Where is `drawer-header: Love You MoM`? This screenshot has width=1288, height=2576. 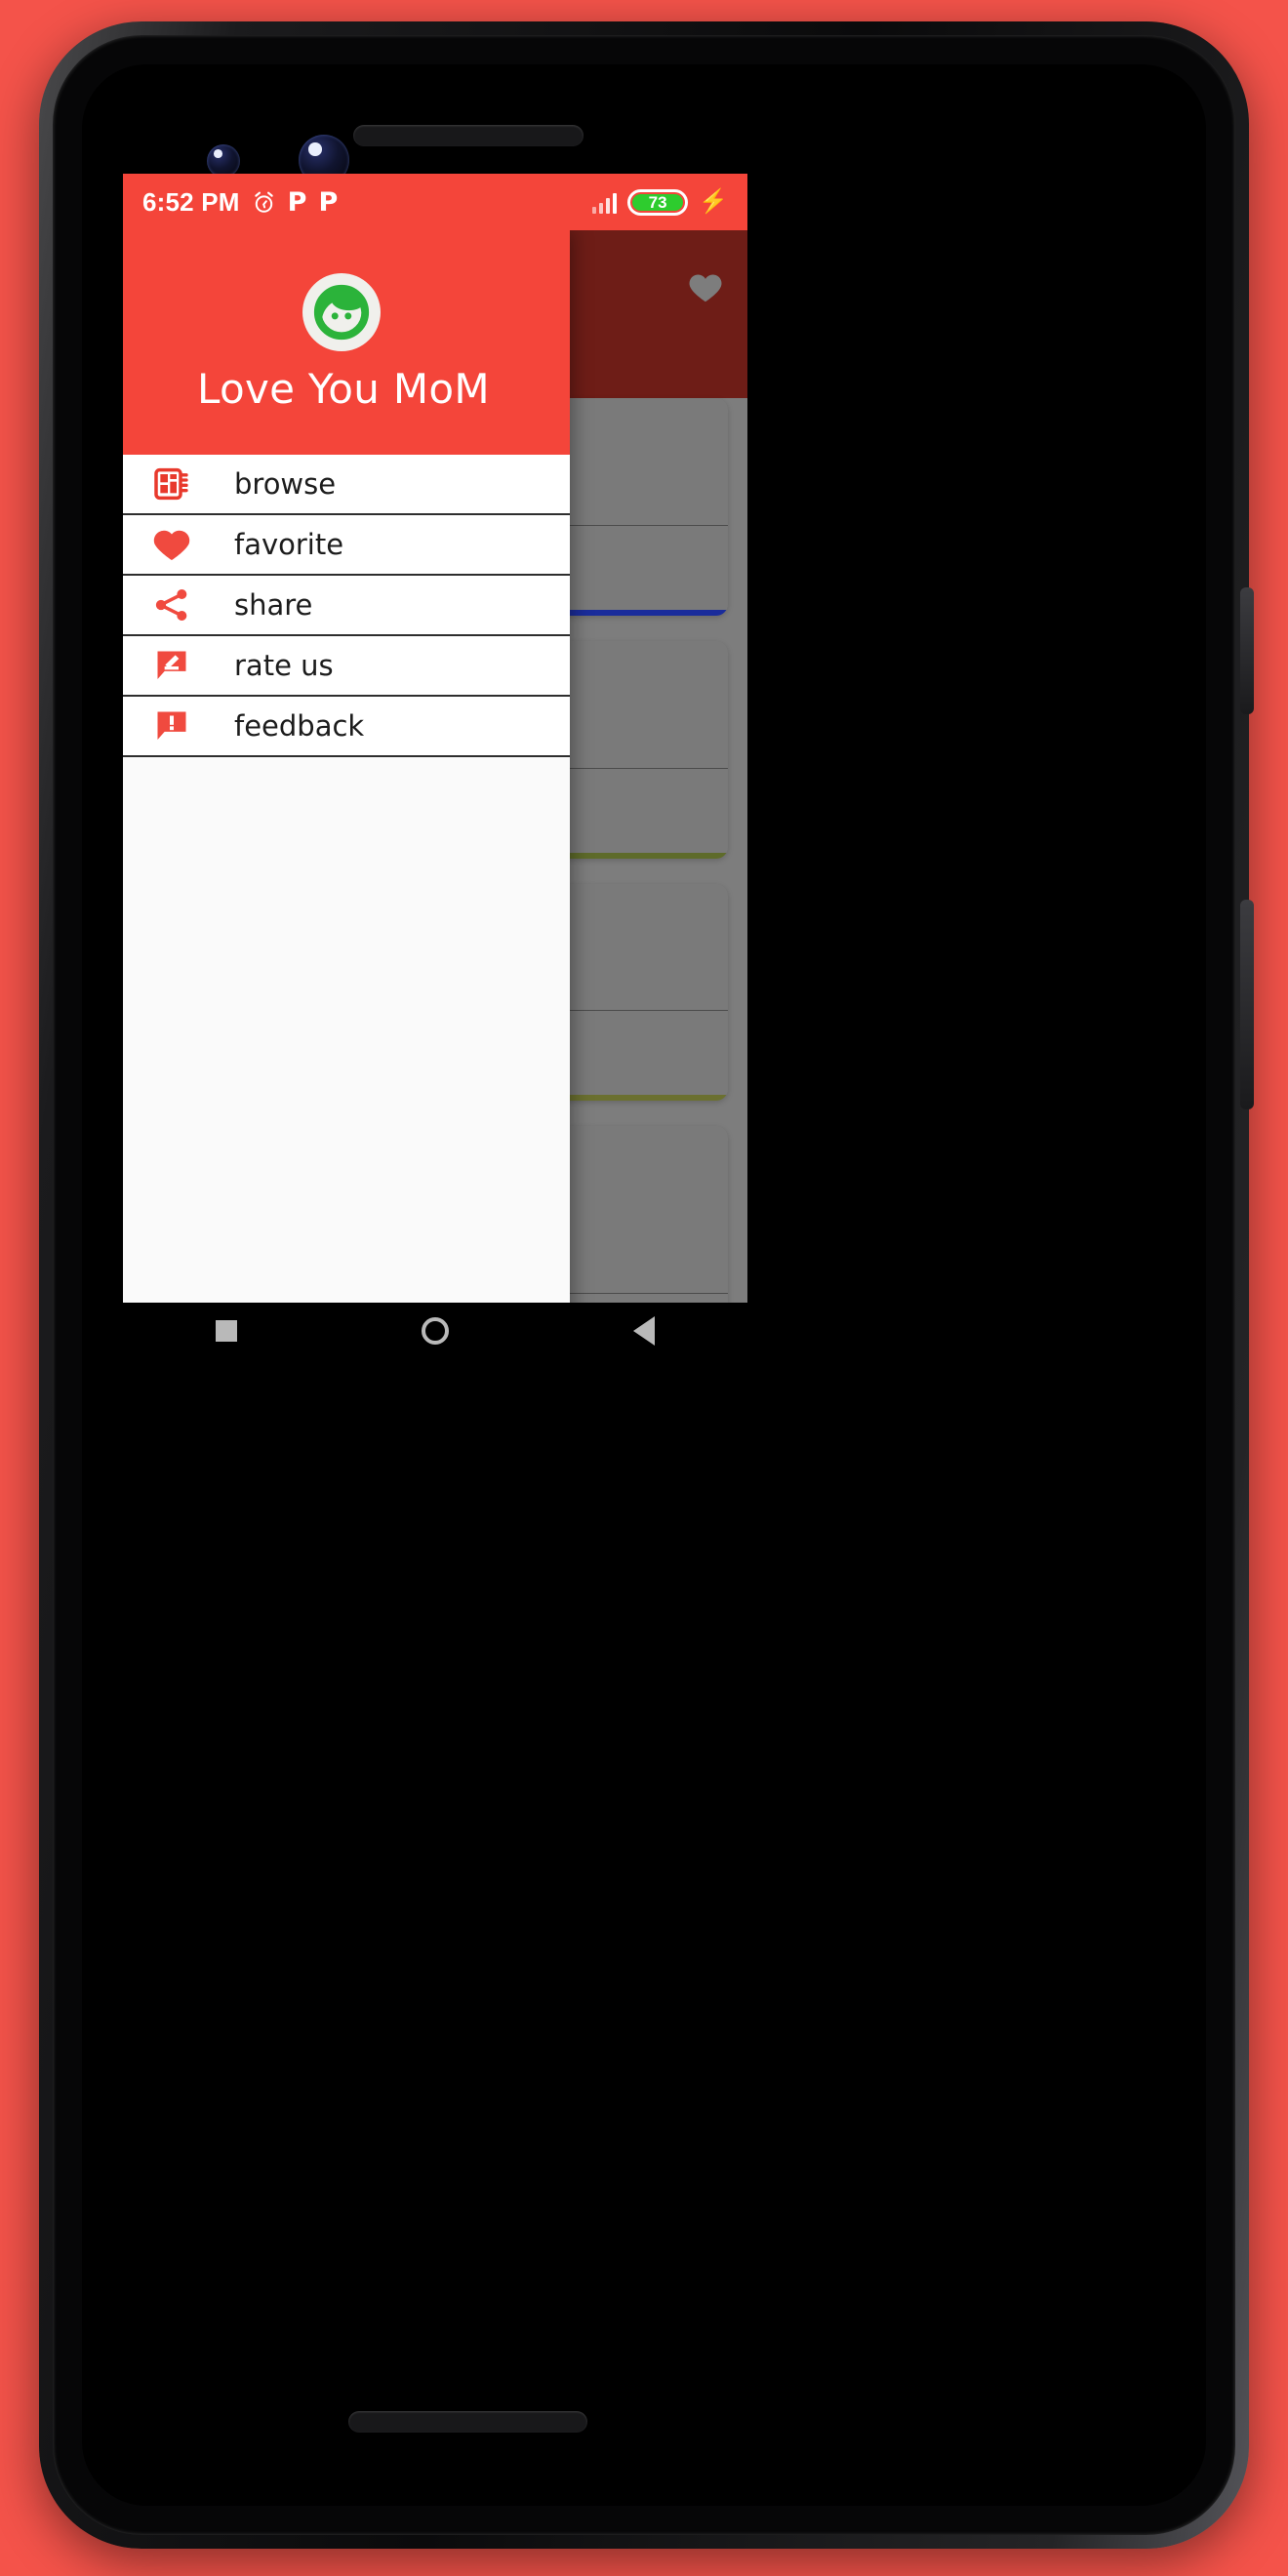 drawer-header: Love You MoM is located at coordinates (346, 342).